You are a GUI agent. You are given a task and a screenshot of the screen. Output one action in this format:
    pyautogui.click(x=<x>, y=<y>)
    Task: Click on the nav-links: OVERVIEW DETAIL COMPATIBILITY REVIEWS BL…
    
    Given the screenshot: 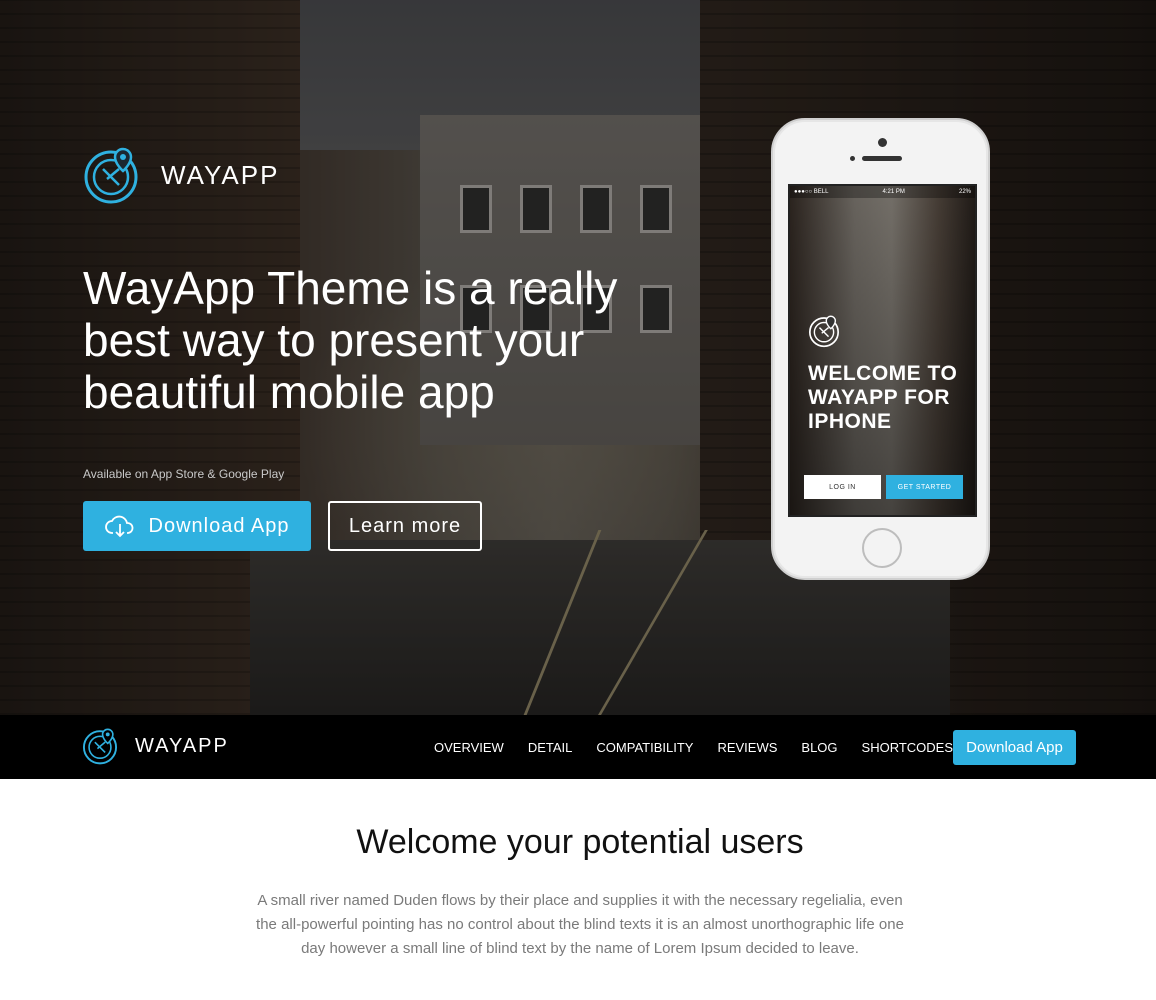 What is the action you would take?
    pyautogui.click(x=705, y=747)
    